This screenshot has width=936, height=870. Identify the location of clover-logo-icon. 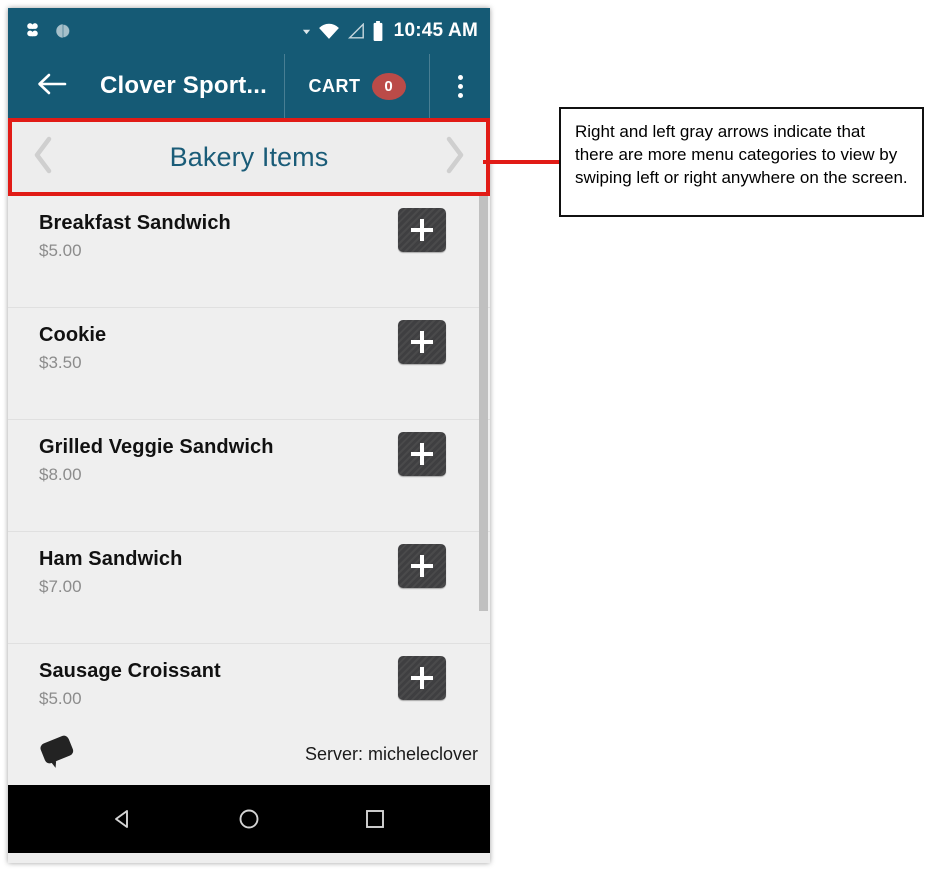
(32, 31).